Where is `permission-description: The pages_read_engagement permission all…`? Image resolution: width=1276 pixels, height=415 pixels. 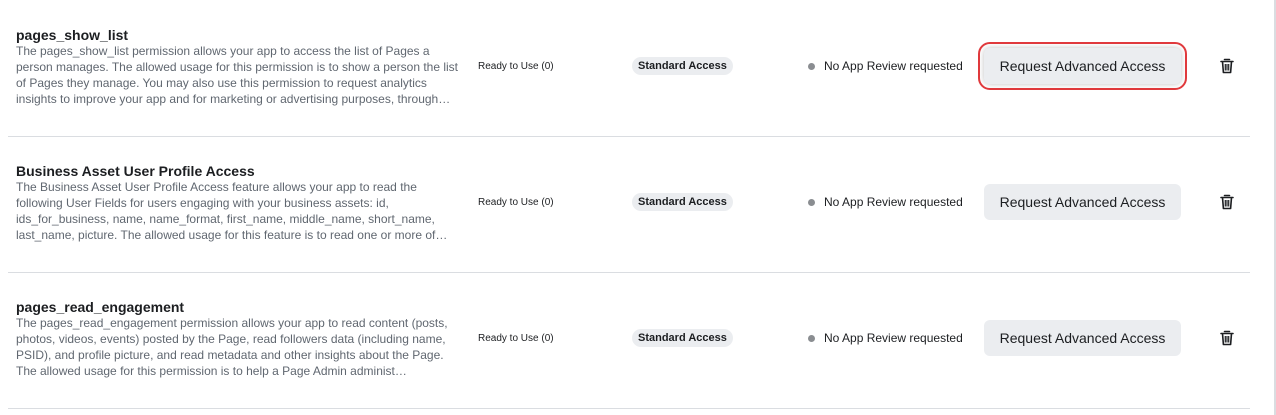 permission-description: The pages_read_engagement permission all… is located at coordinates (232, 347).